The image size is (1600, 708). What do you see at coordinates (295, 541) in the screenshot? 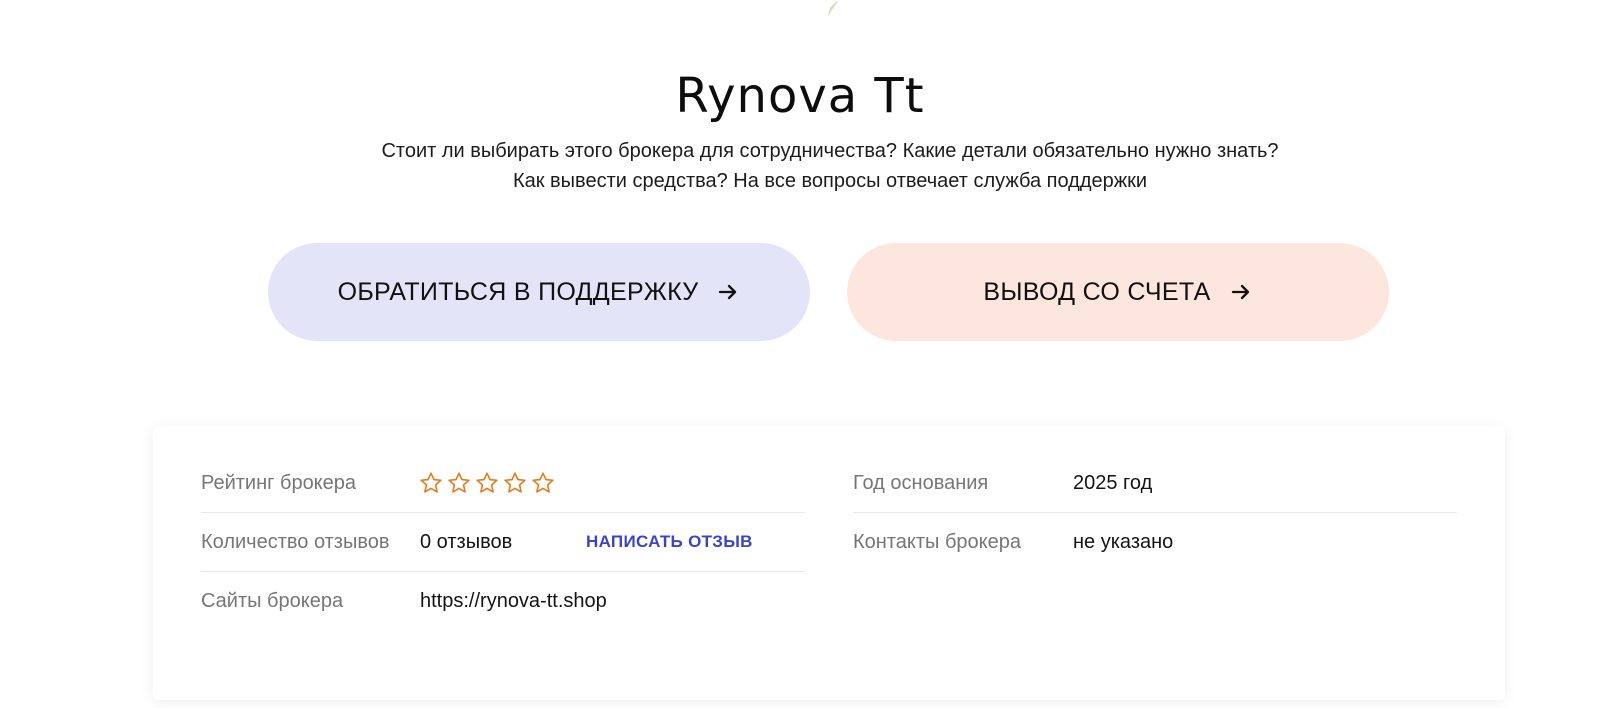
I see `reviews-label: Количество отзывов` at bounding box center [295, 541].